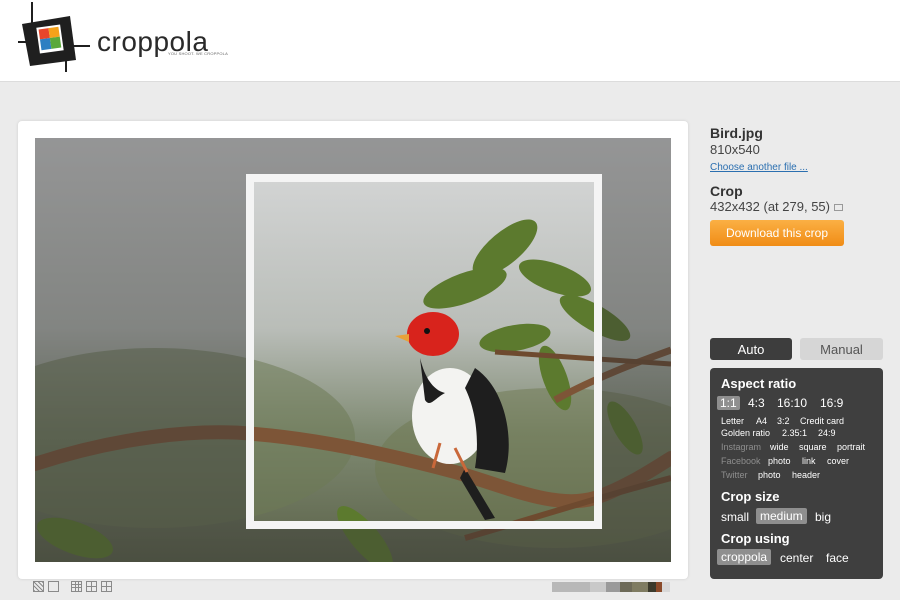 The height and width of the screenshot is (600, 900). Describe the element at coordinates (735, 517) in the screenshot. I see `size-small-option: small` at that location.